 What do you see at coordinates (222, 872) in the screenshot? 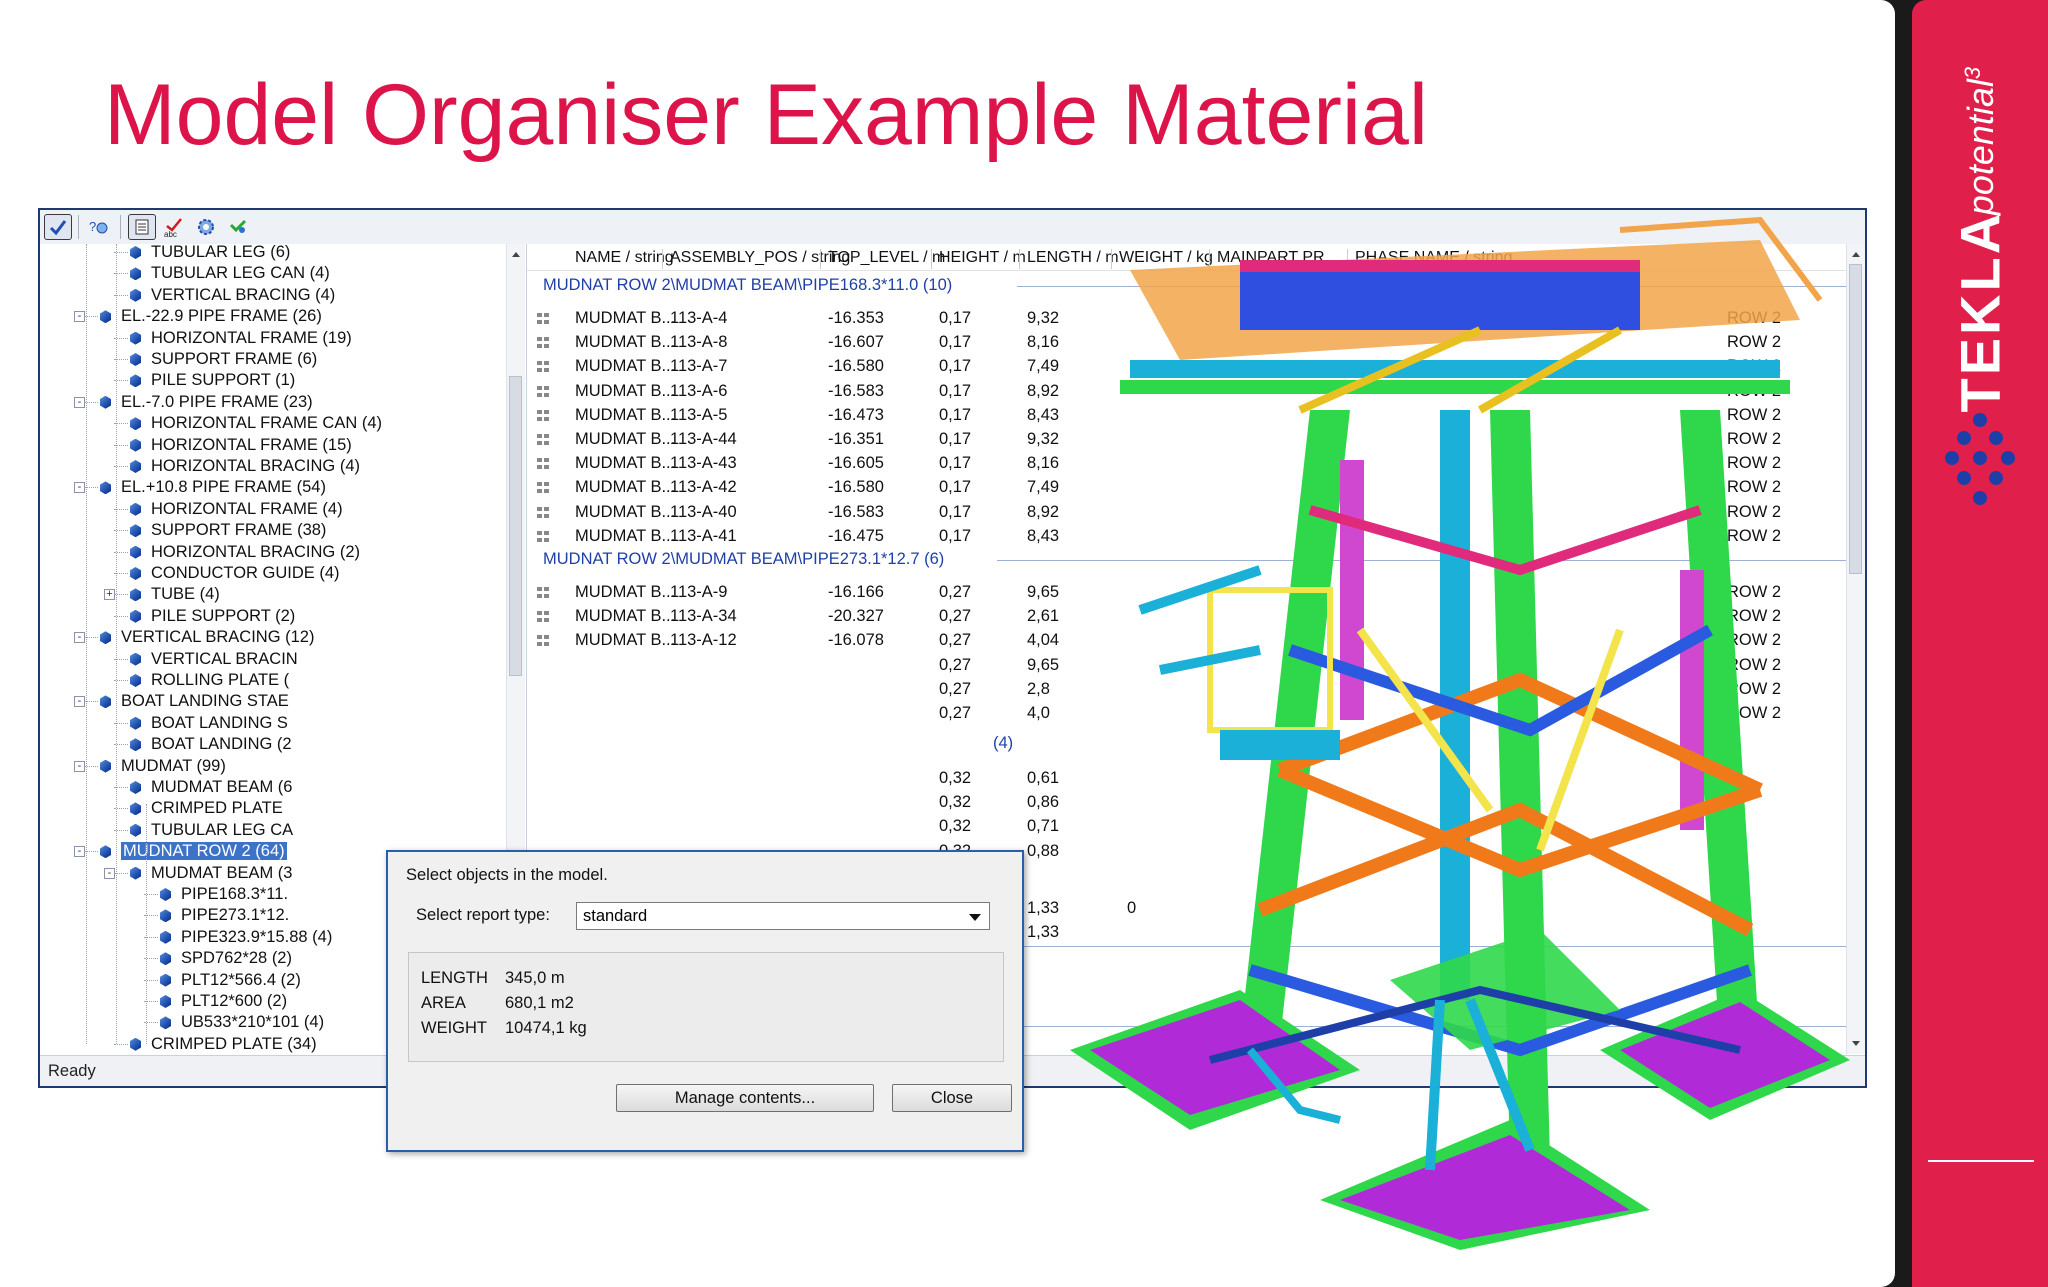
I see `tree-item-label: MUDMAT BEAM (3` at bounding box center [222, 872].